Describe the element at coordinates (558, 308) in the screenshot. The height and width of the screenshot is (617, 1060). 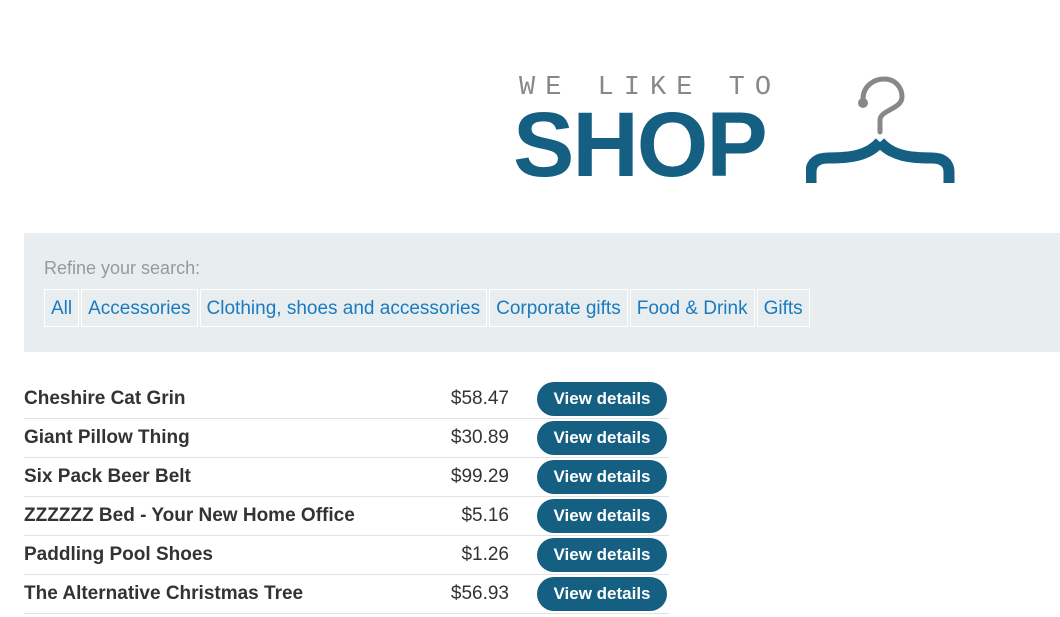
I see `filter-corporate-gifts: Corporate gifts` at that location.